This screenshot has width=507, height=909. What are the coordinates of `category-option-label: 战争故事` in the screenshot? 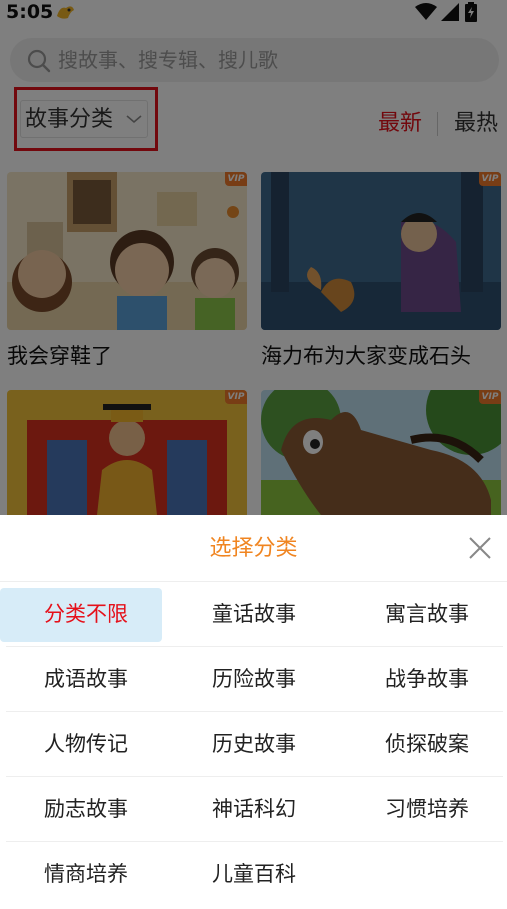 It's located at (427, 679).